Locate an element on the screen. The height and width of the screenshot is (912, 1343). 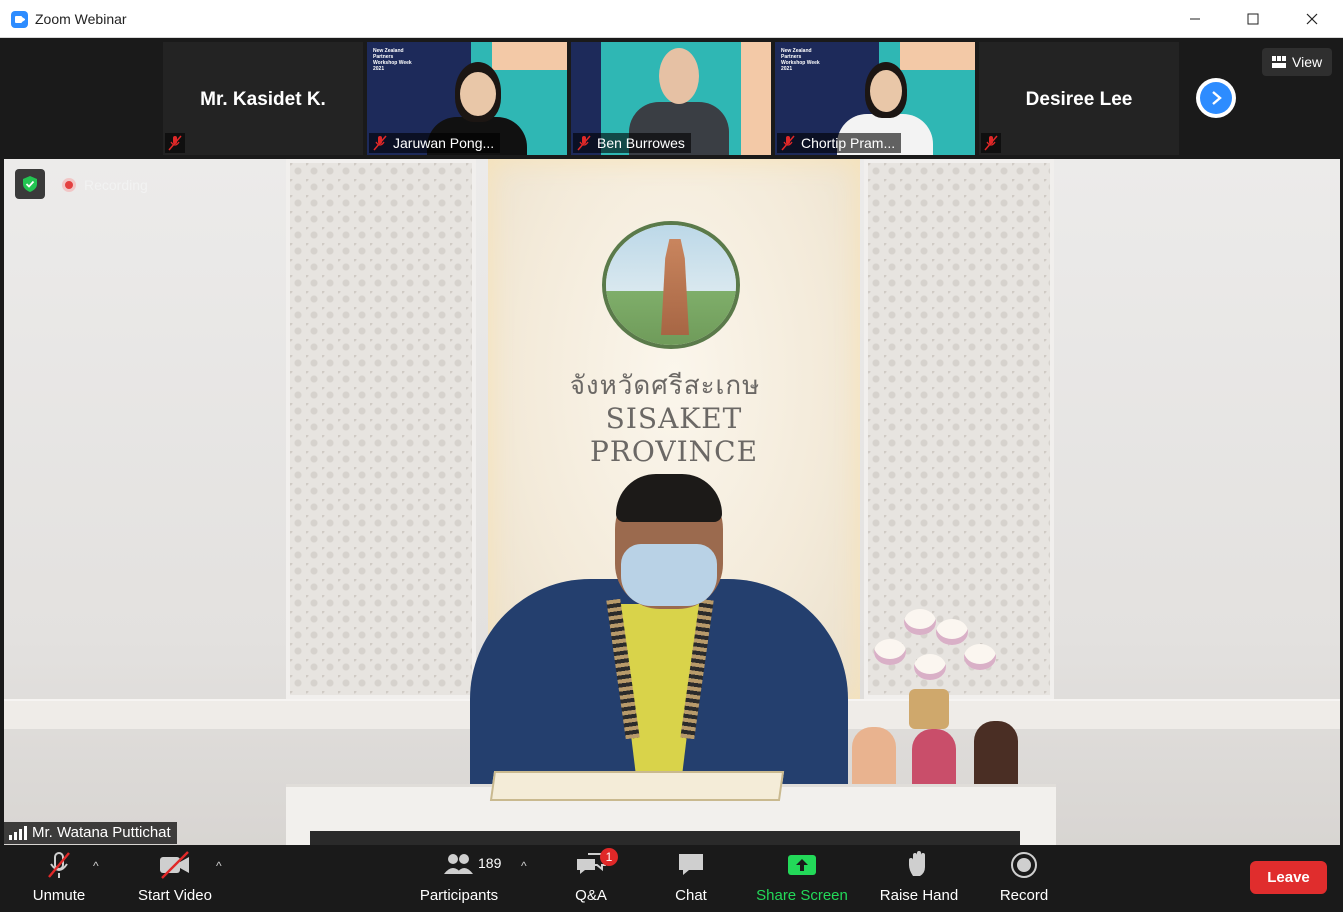
participant-tile-ben: Ben Burrowes is located at coordinates (671, 98).